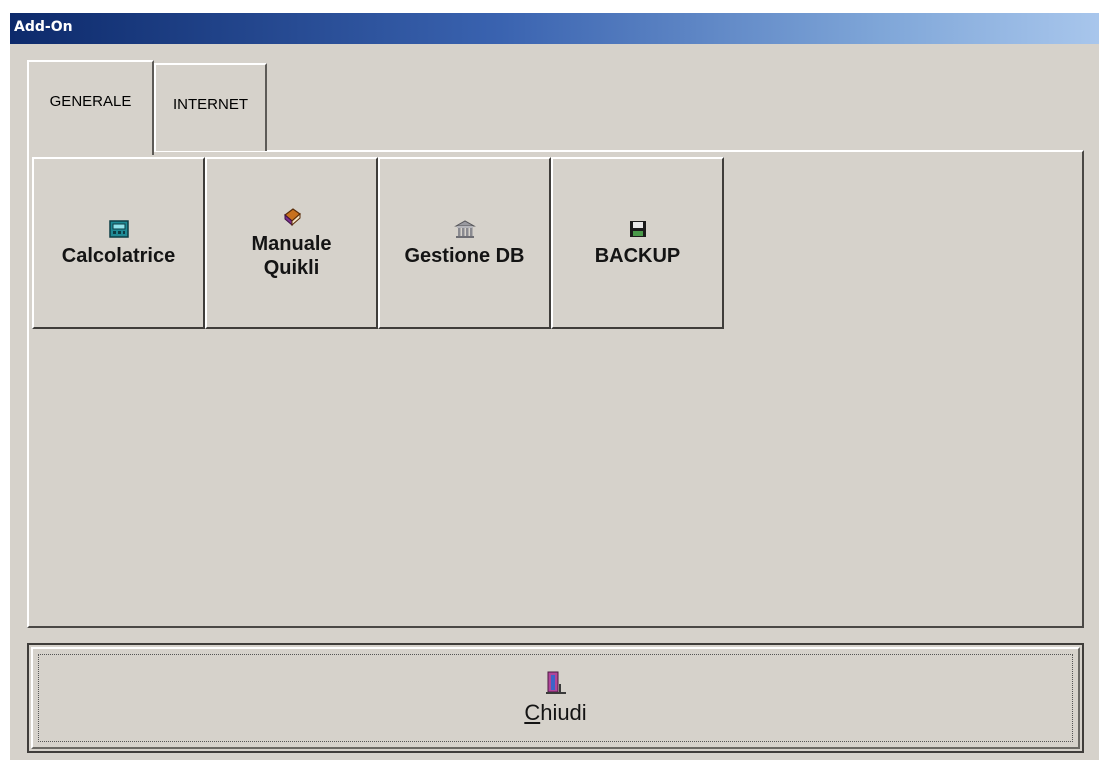 This screenshot has width=1099, height=762. I want to click on tab-generale-label: GENERALE, so click(90, 101).